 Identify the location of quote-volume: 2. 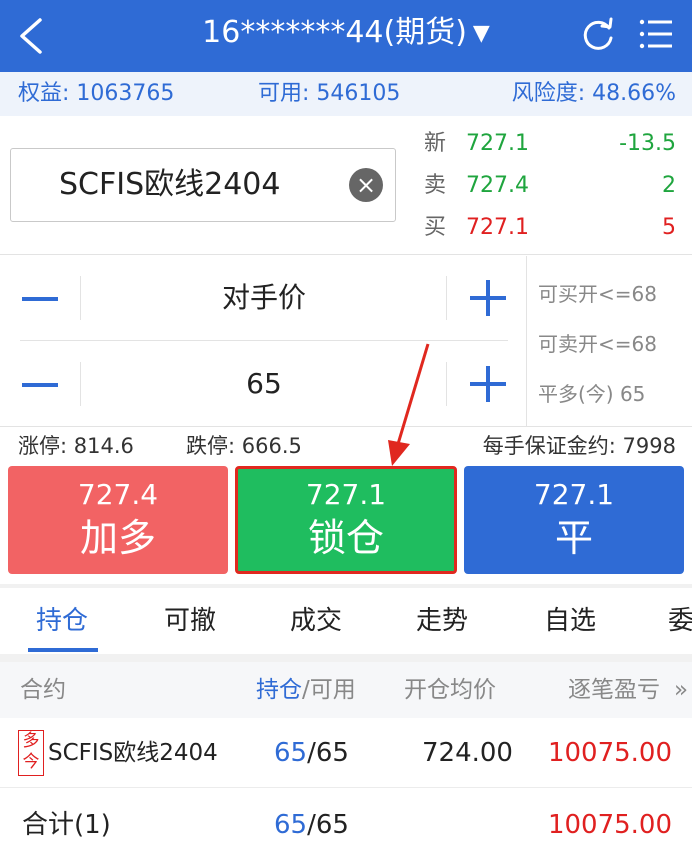
(669, 185).